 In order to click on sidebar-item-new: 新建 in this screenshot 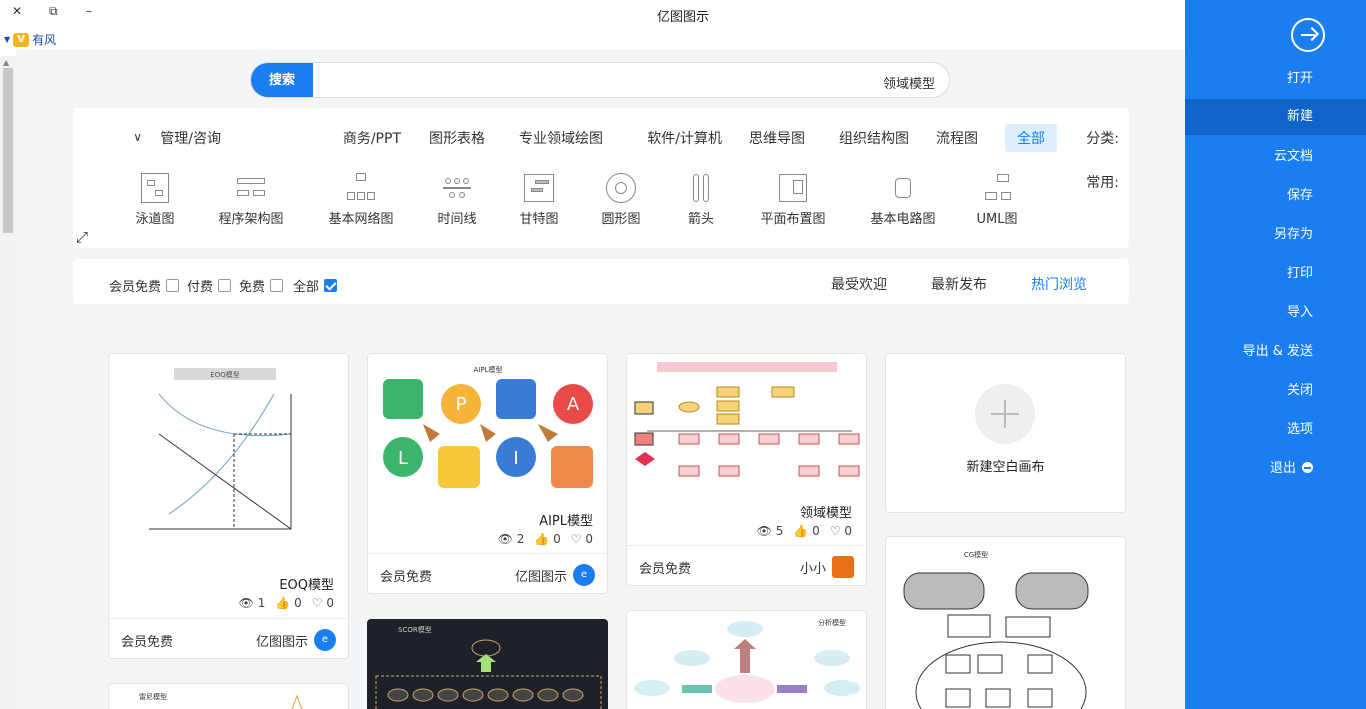, I will do `click(1275, 117)`.